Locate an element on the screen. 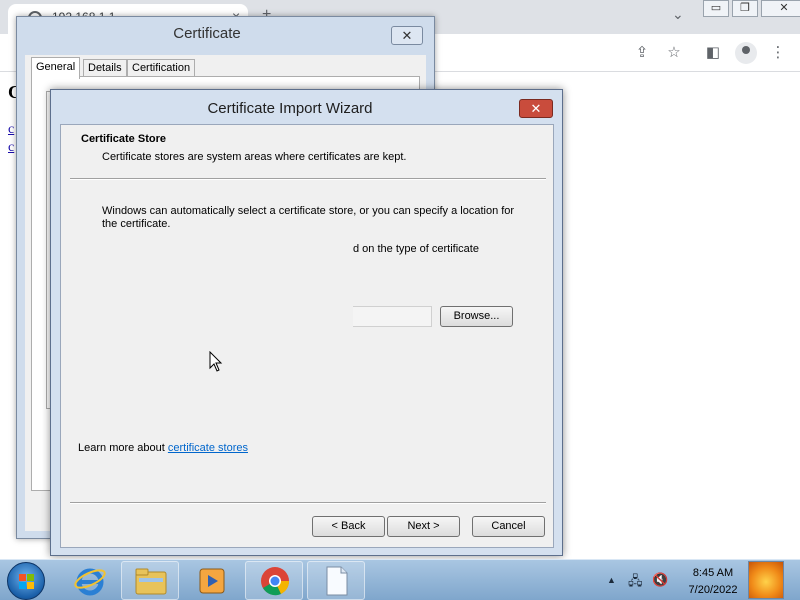 The height and width of the screenshot is (600, 800). back-button: < Back is located at coordinates (348, 526).